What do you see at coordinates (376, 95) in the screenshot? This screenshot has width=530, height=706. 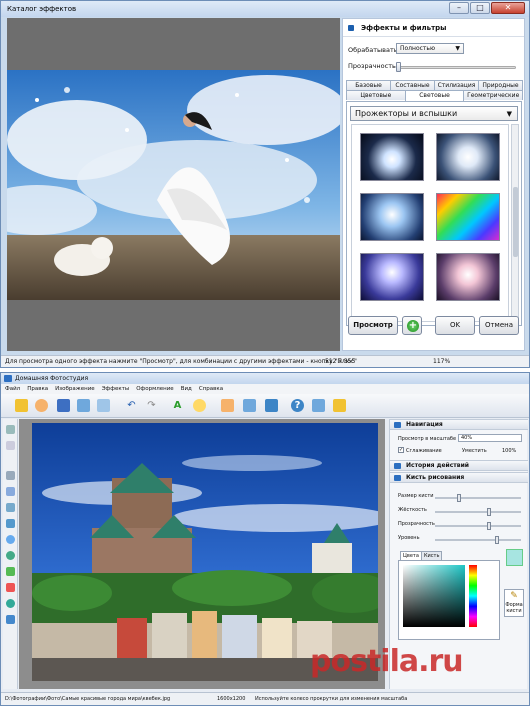 I see `tab-color: Цветовые` at bounding box center [376, 95].